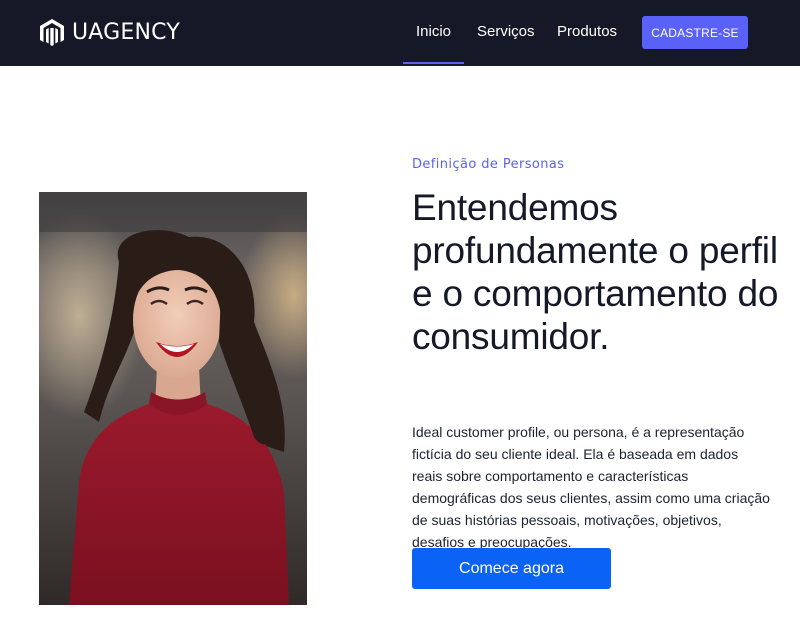 This screenshot has width=800, height=642. Describe the element at coordinates (488, 164) in the screenshot. I see `section-eyebrow: Definição de Personas` at that location.